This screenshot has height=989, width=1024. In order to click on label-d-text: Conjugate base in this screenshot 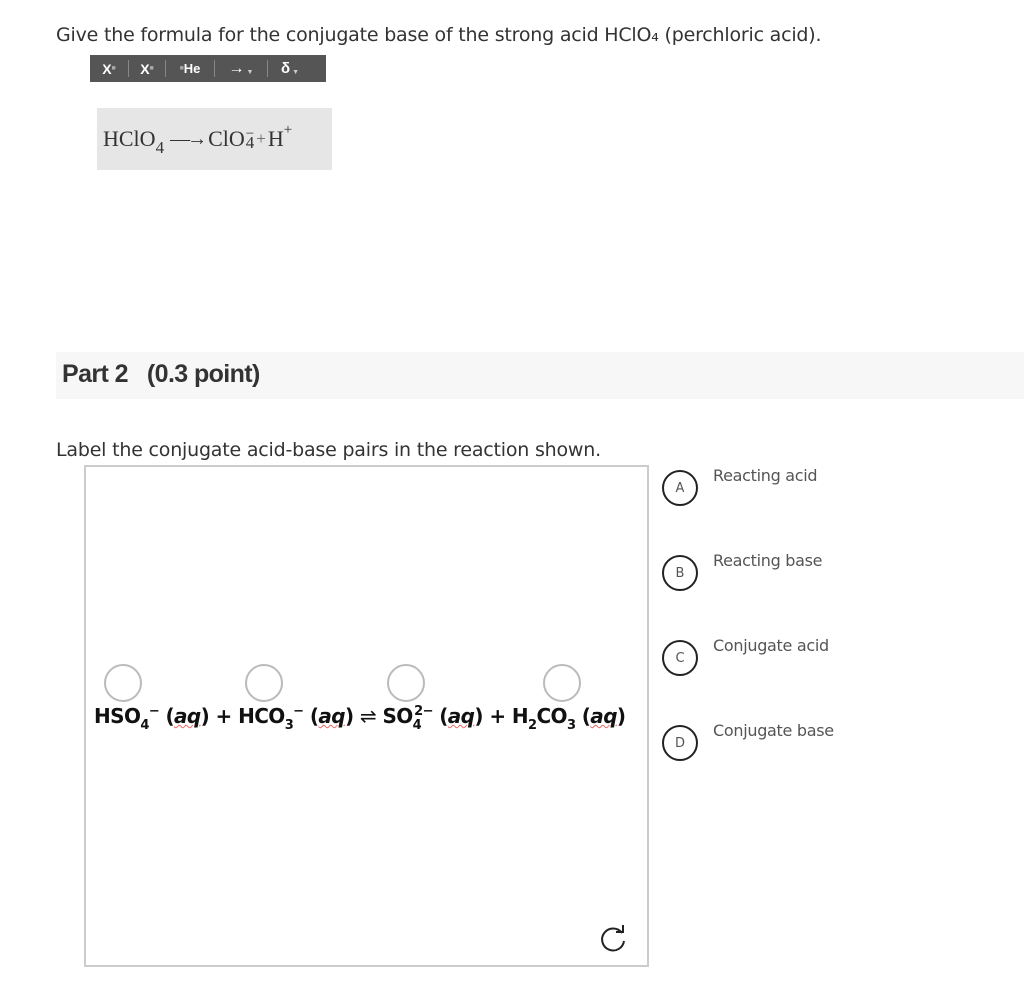, I will do `click(773, 730)`.